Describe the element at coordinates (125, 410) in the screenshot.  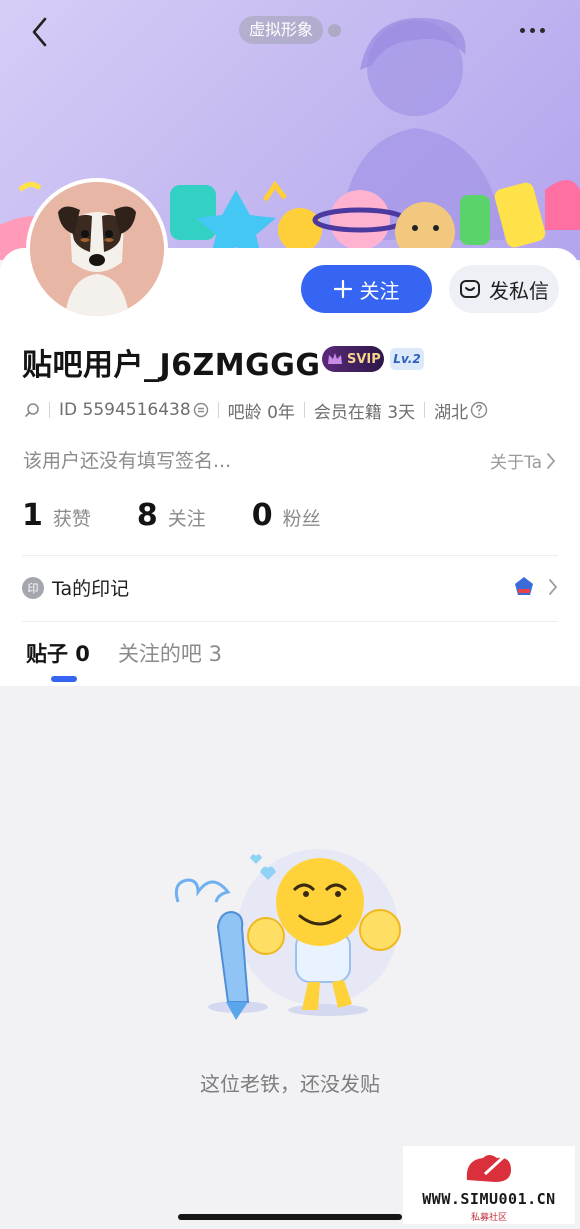
I see `user-id: ID 5594516438` at that location.